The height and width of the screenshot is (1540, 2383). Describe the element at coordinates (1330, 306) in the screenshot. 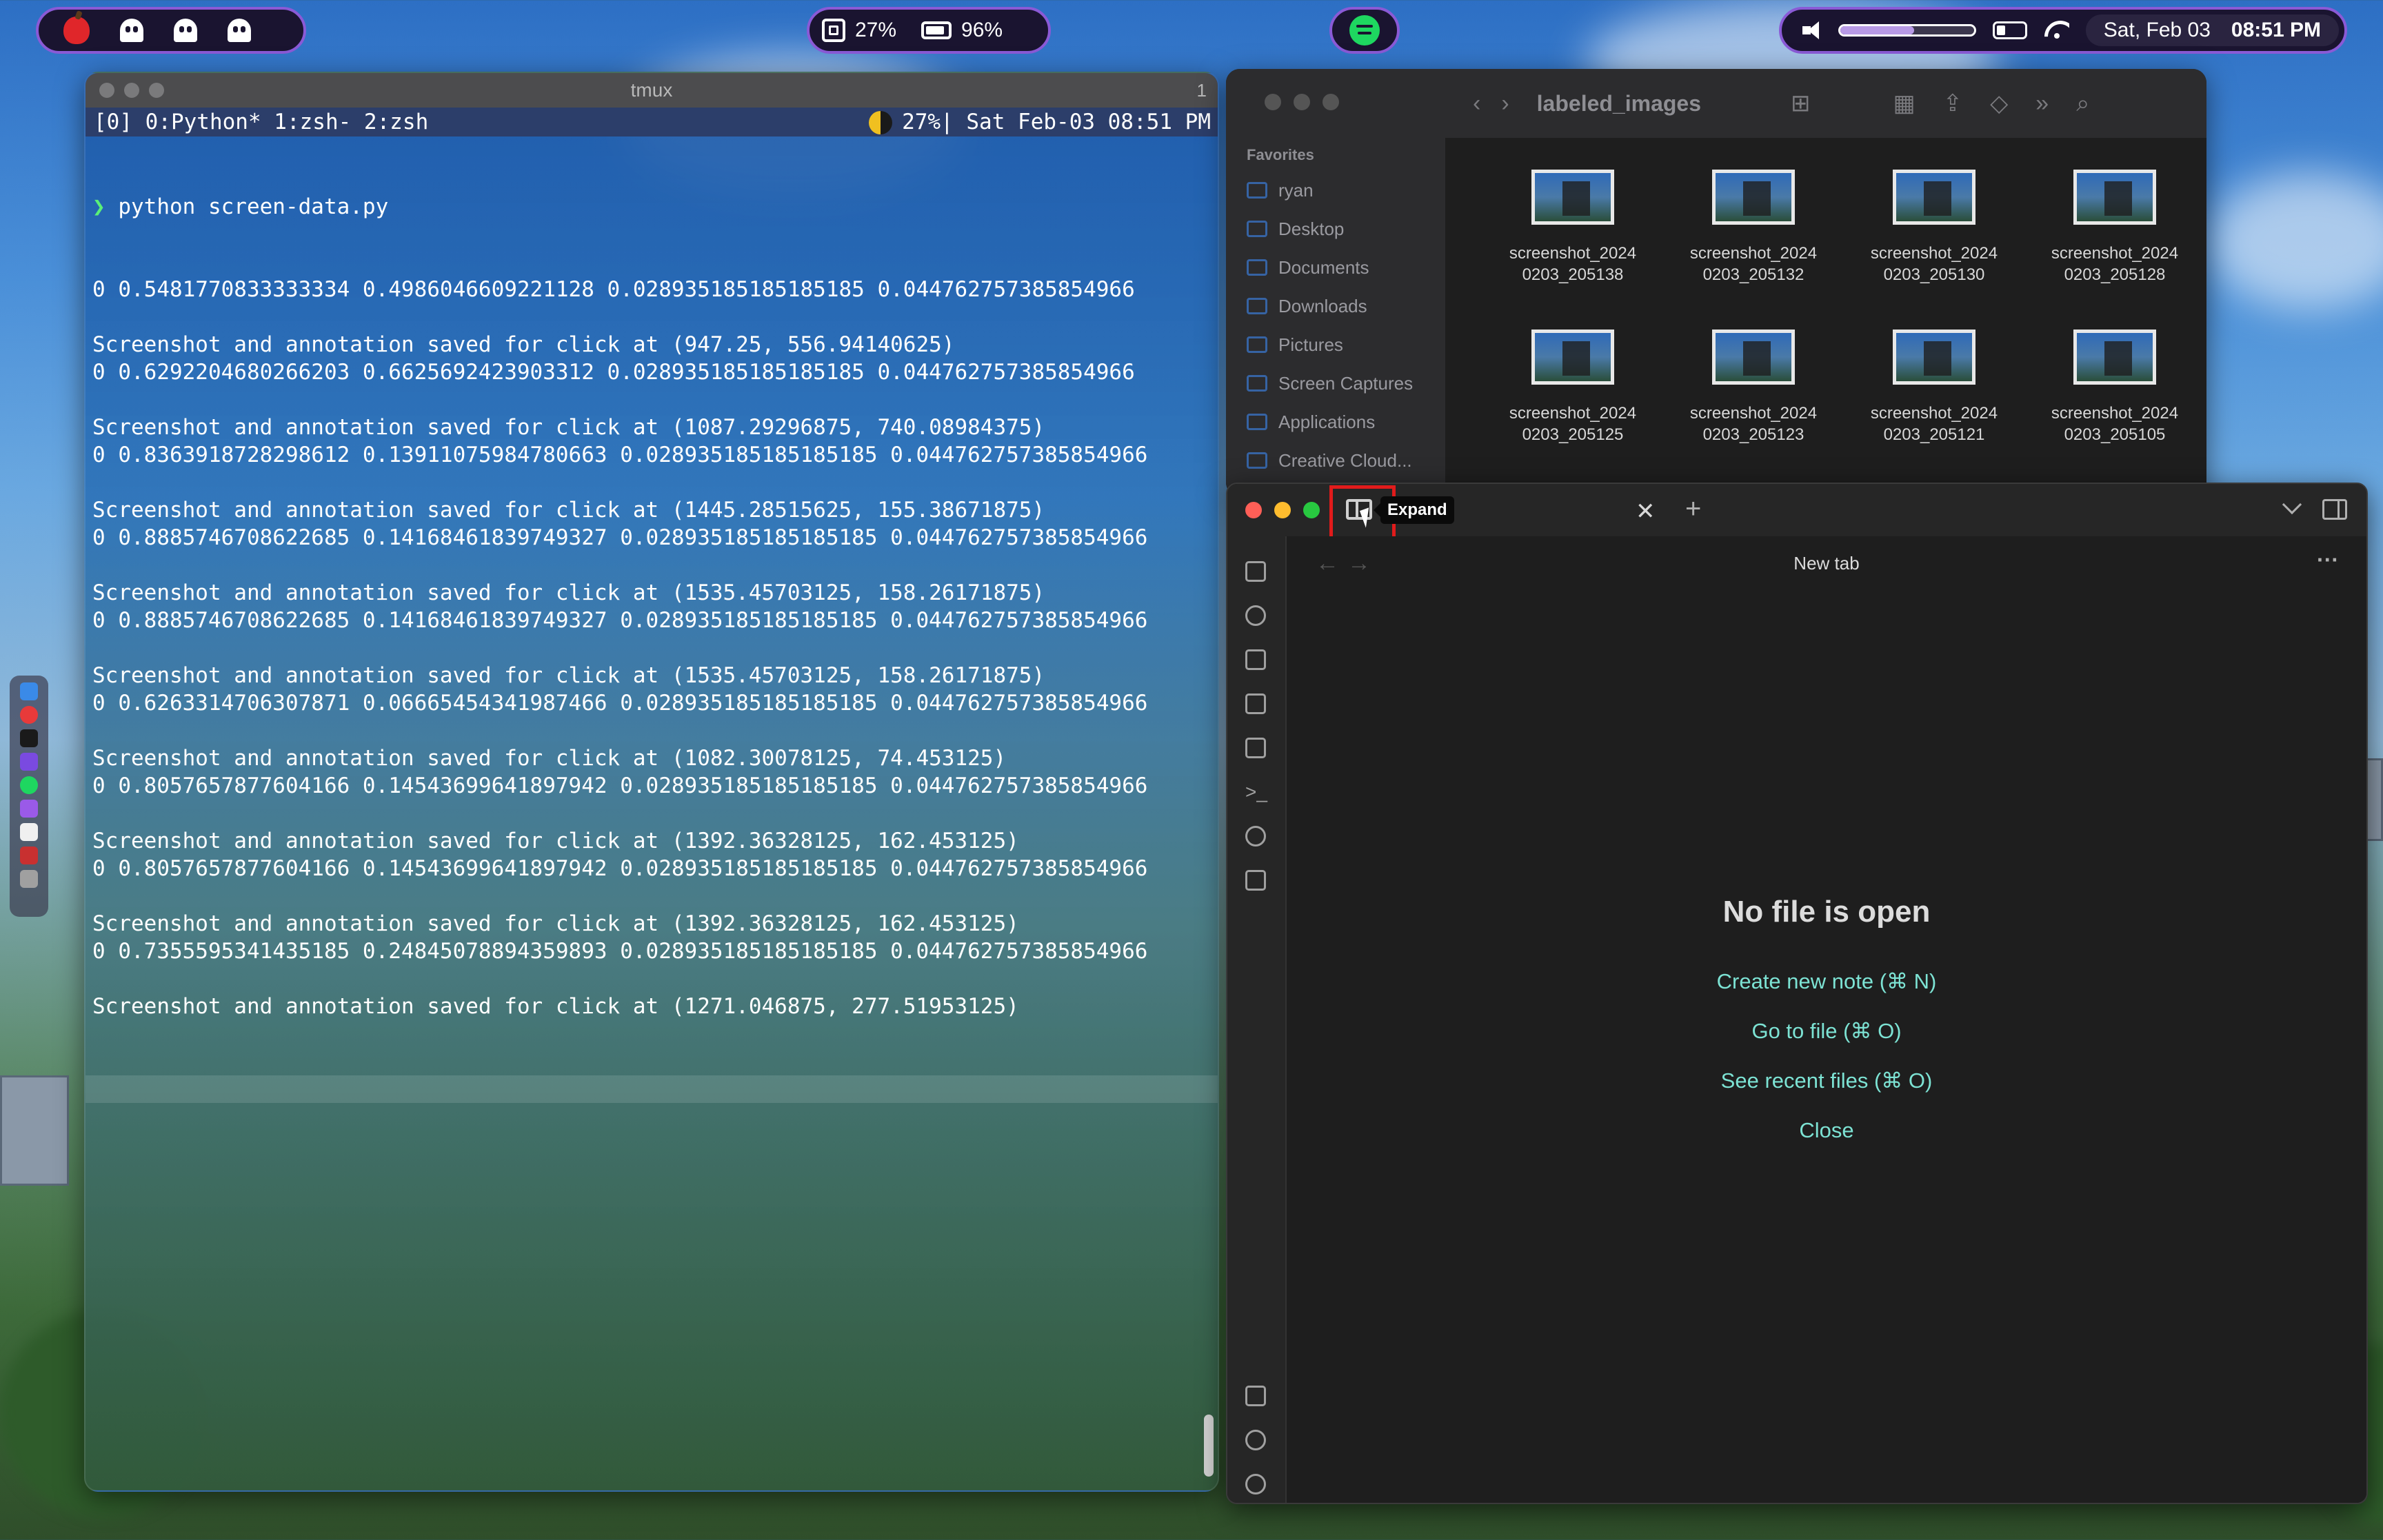

I see `sidebar-item: Downloads` at that location.